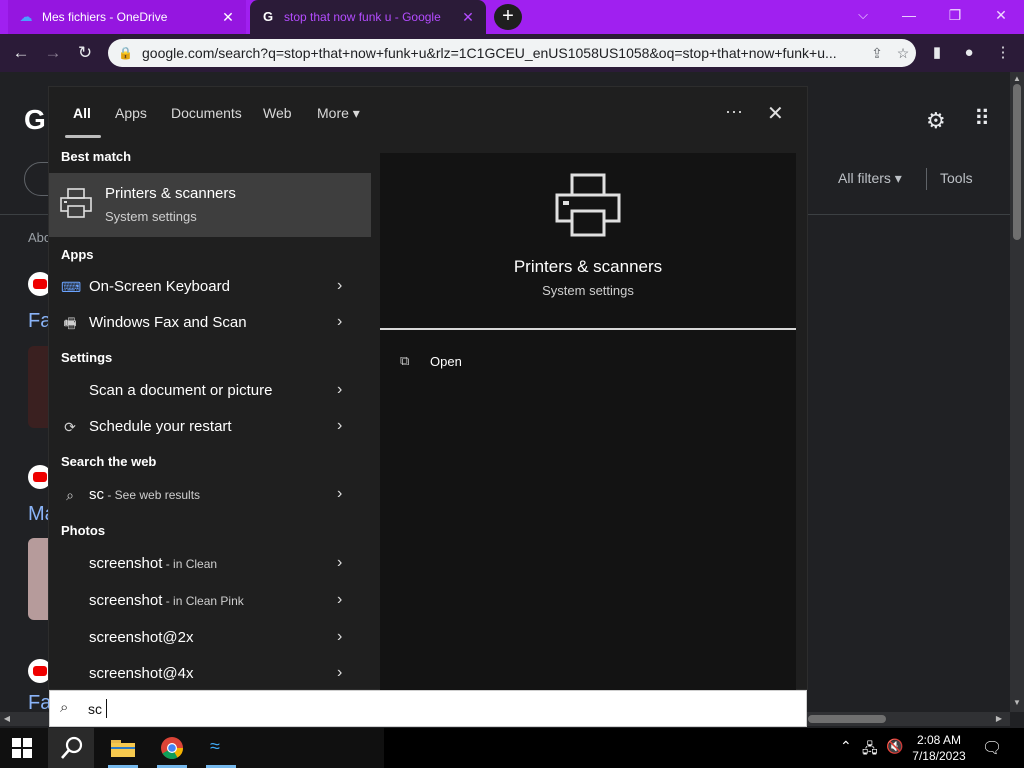 The height and width of the screenshot is (768, 1024). I want to click on system-clock: 2:08 AM 7/18/2023, so click(939, 748).